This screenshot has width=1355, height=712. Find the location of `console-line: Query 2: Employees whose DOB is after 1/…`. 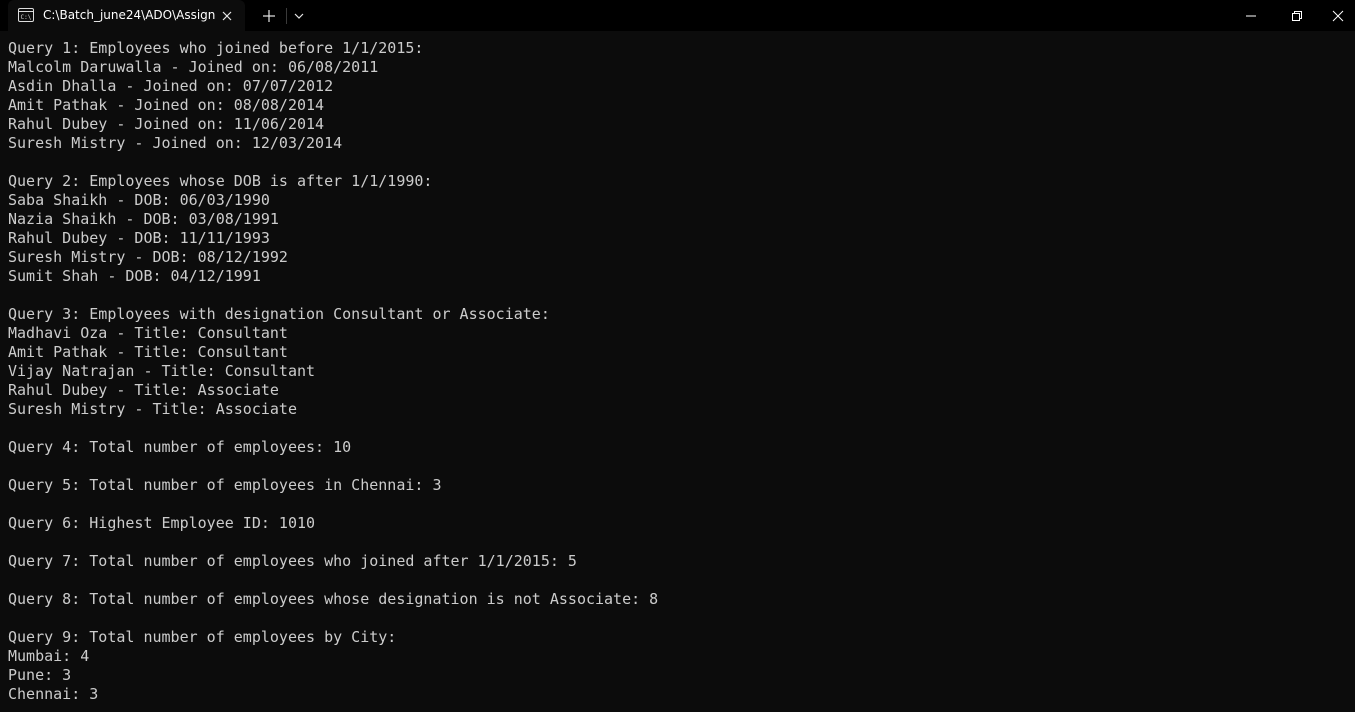

console-line: Query 2: Employees whose DOB is after 1/… is located at coordinates (220, 181).